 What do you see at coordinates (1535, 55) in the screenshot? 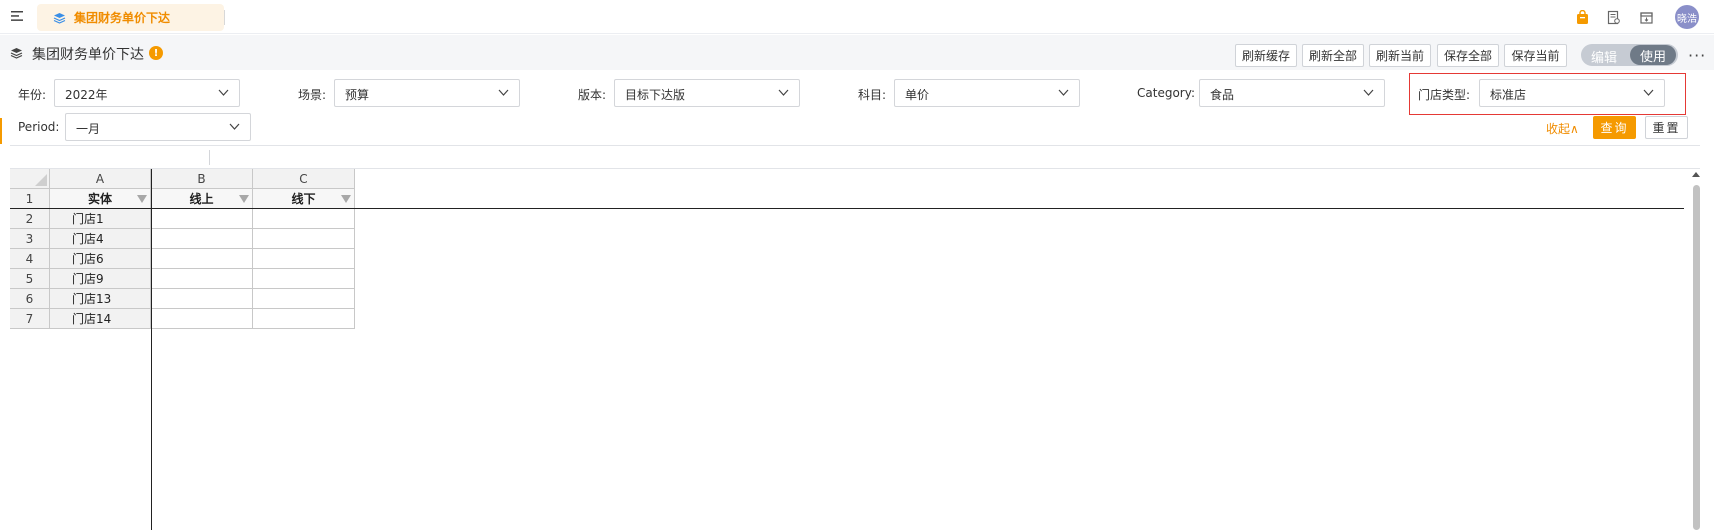
I see `save-current-button: 保存当前` at bounding box center [1535, 55].